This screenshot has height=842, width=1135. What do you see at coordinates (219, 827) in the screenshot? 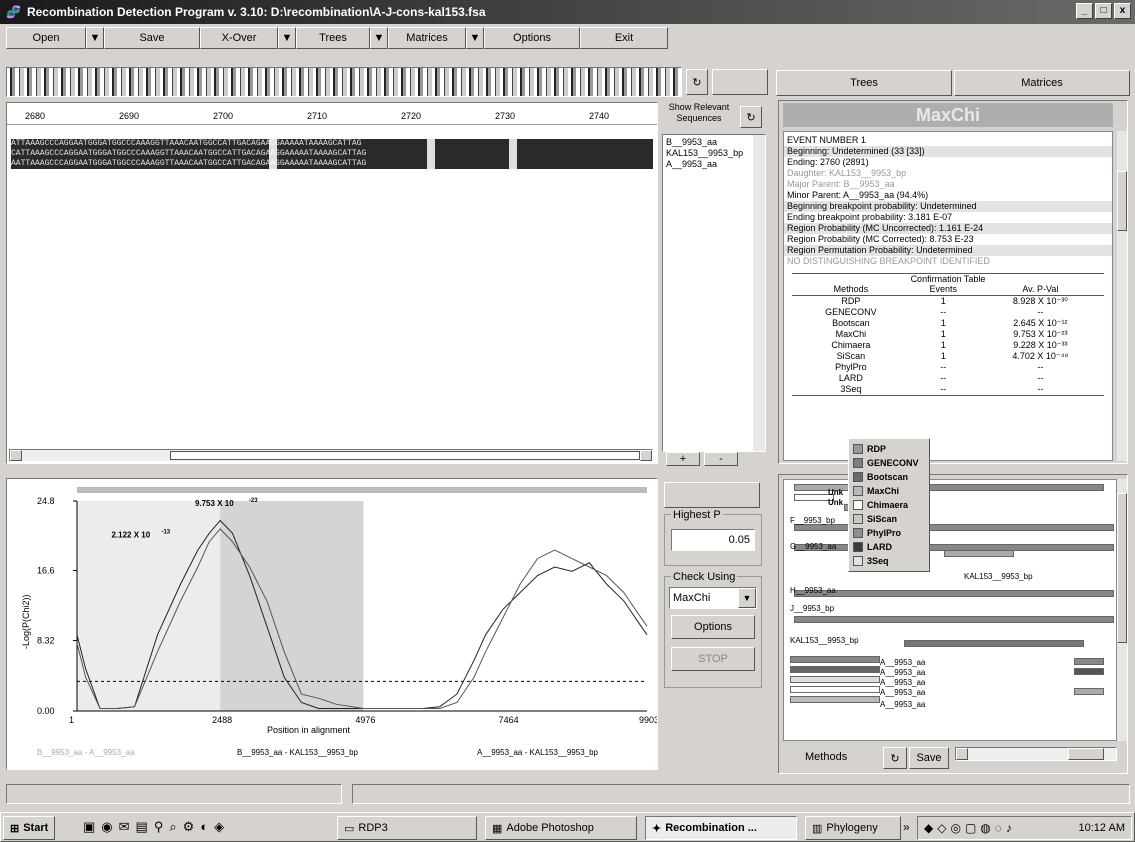
I see `app-icon: ◈` at bounding box center [219, 827].